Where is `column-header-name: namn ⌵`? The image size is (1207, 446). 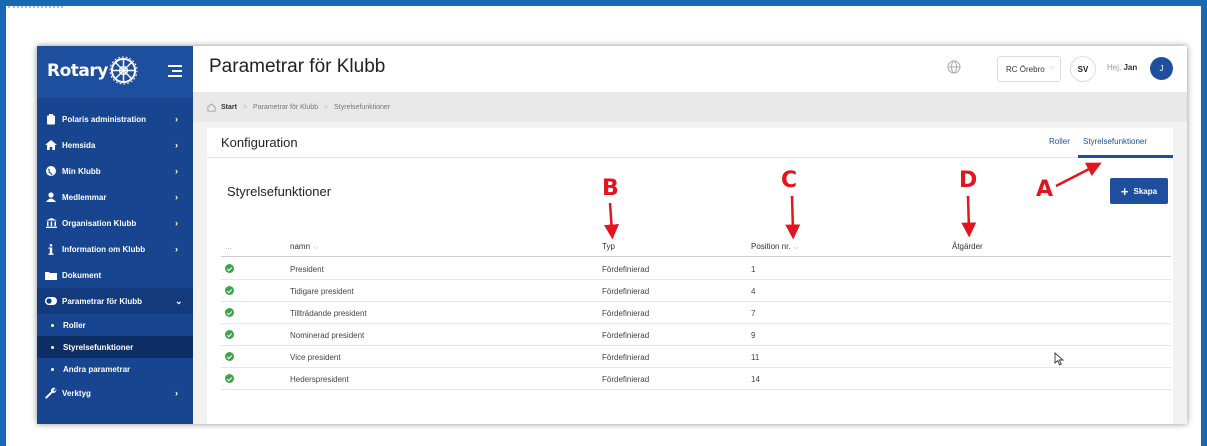
column-header-name: namn ⌵ is located at coordinates (304, 247).